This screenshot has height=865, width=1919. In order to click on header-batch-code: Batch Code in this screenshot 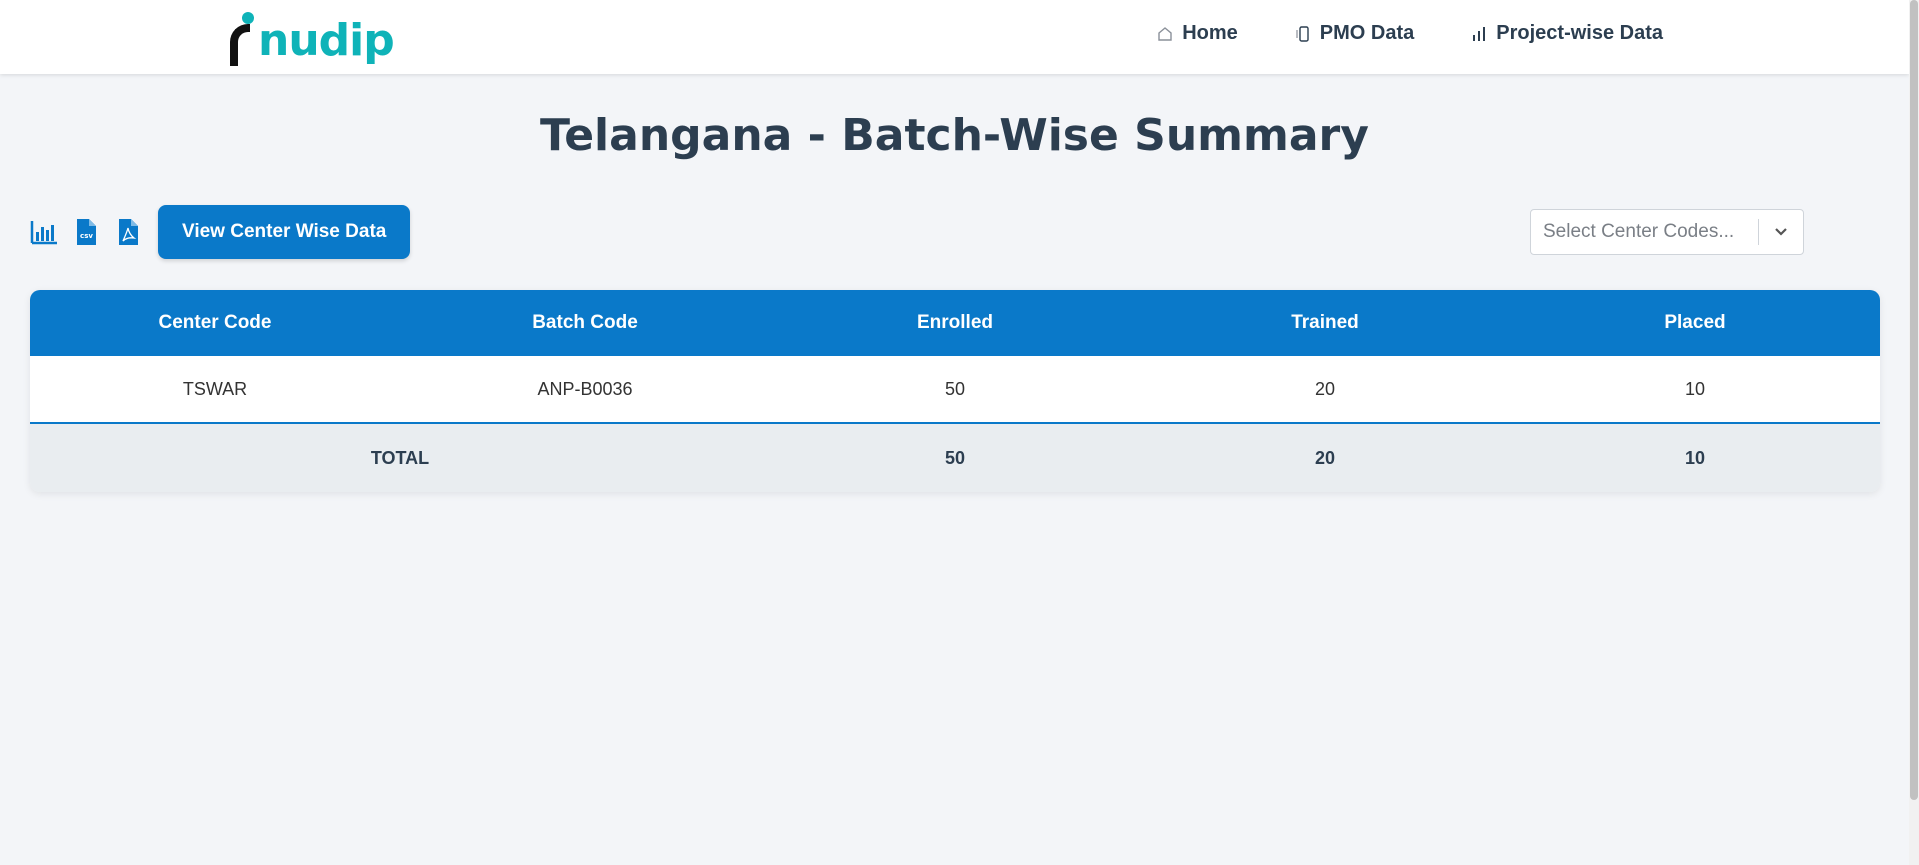, I will do `click(585, 323)`.